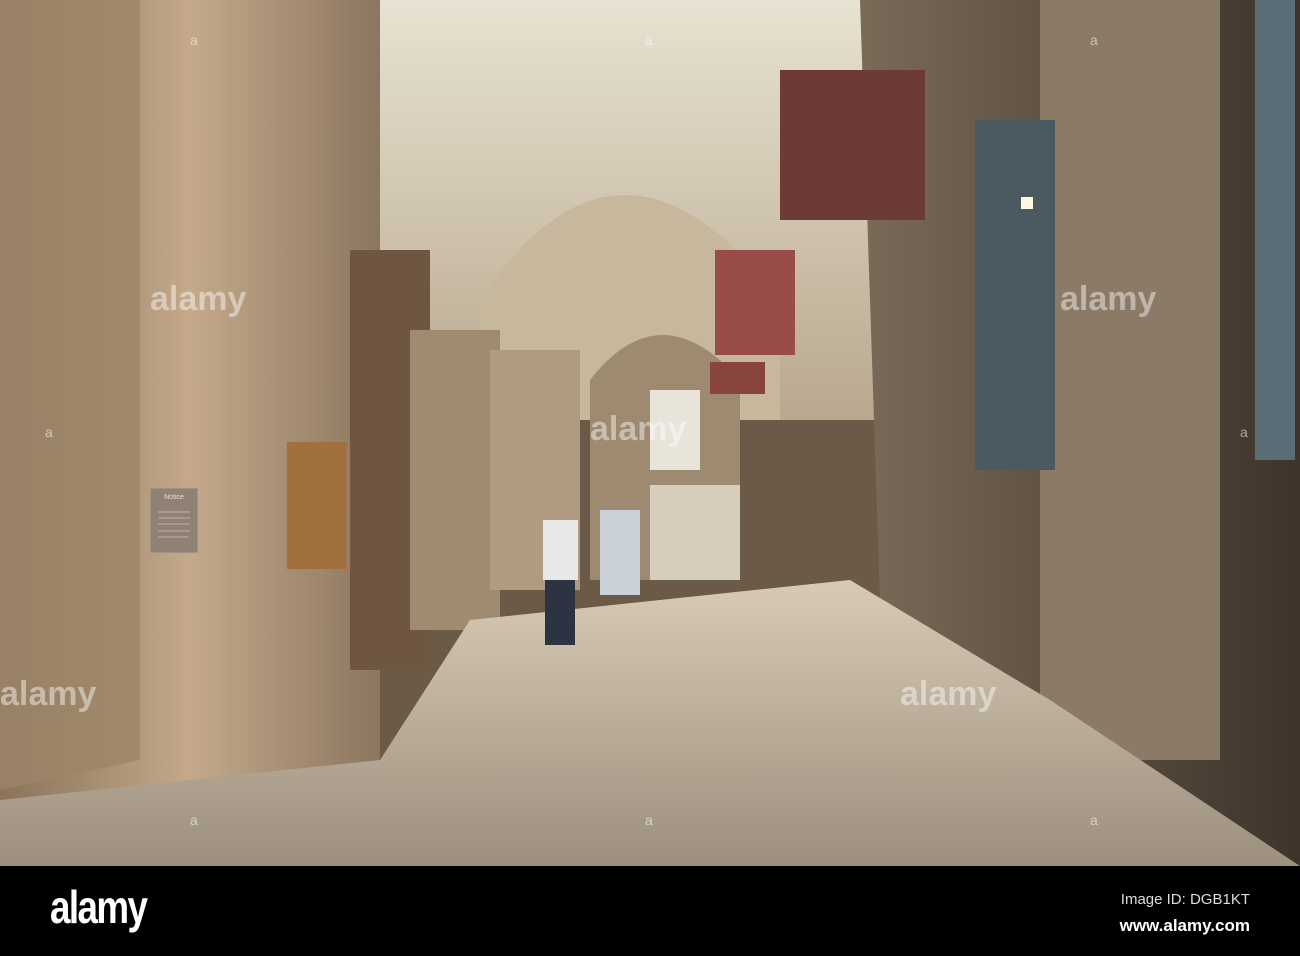 This screenshot has height=956, width=1300. I want to click on image-id: Image ID: DGB1KT, so click(1185, 899).